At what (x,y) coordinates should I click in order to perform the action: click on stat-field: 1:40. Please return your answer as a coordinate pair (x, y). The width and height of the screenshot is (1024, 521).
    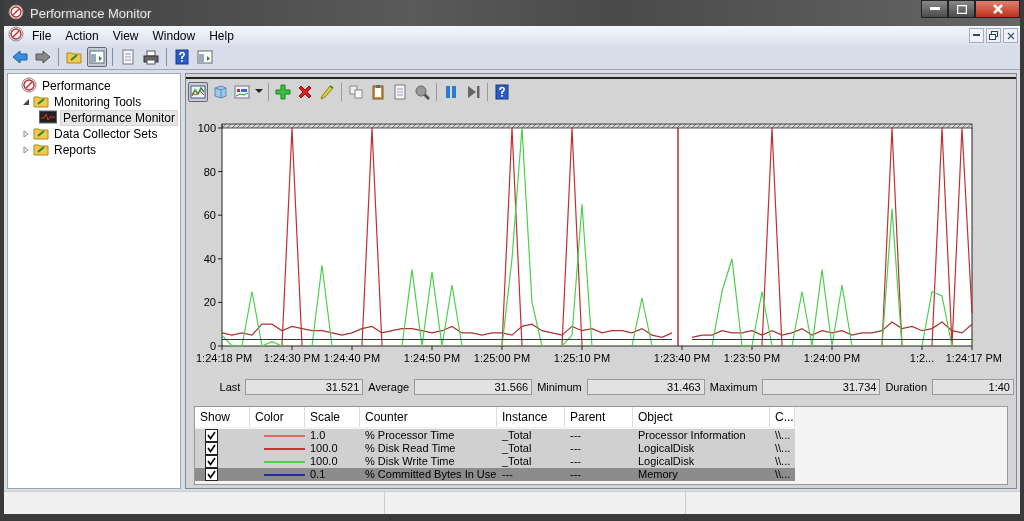
    Looking at the image, I should click on (973, 387).